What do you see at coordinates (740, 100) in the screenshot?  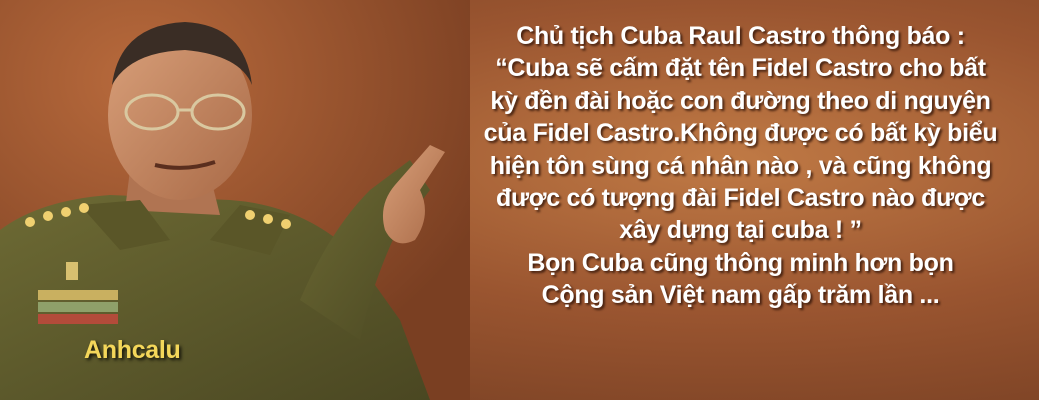 I see `caption-line-3: kỳ đền đài hoặc con đường theo di nguyện` at bounding box center [740, 100].